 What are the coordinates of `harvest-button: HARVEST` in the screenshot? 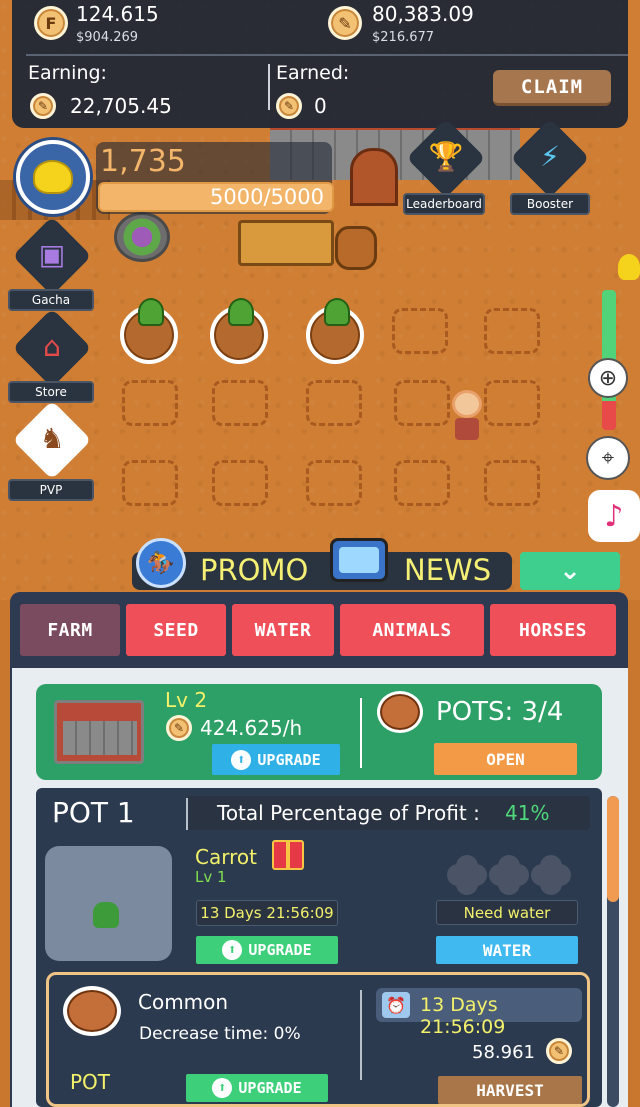 It's located at (510, 1090).